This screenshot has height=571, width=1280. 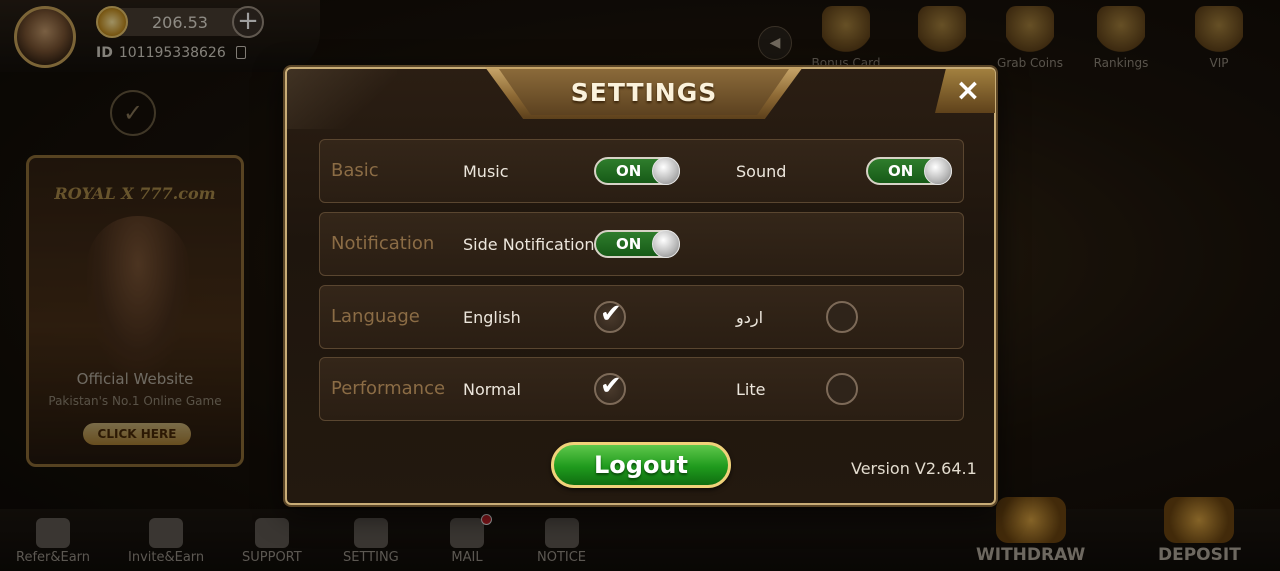 What do you see at coordinates (388, 388) in the screenshot?
I see `row-label-performance: Performance` at bounding box center [388, 388].